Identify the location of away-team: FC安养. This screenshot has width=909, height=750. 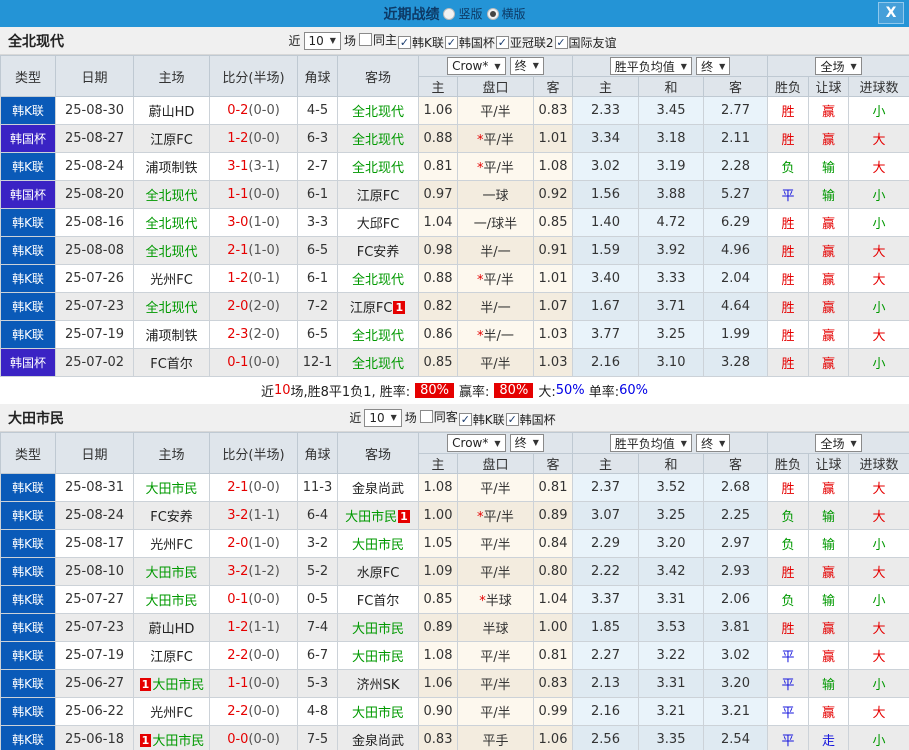
(378, 250).